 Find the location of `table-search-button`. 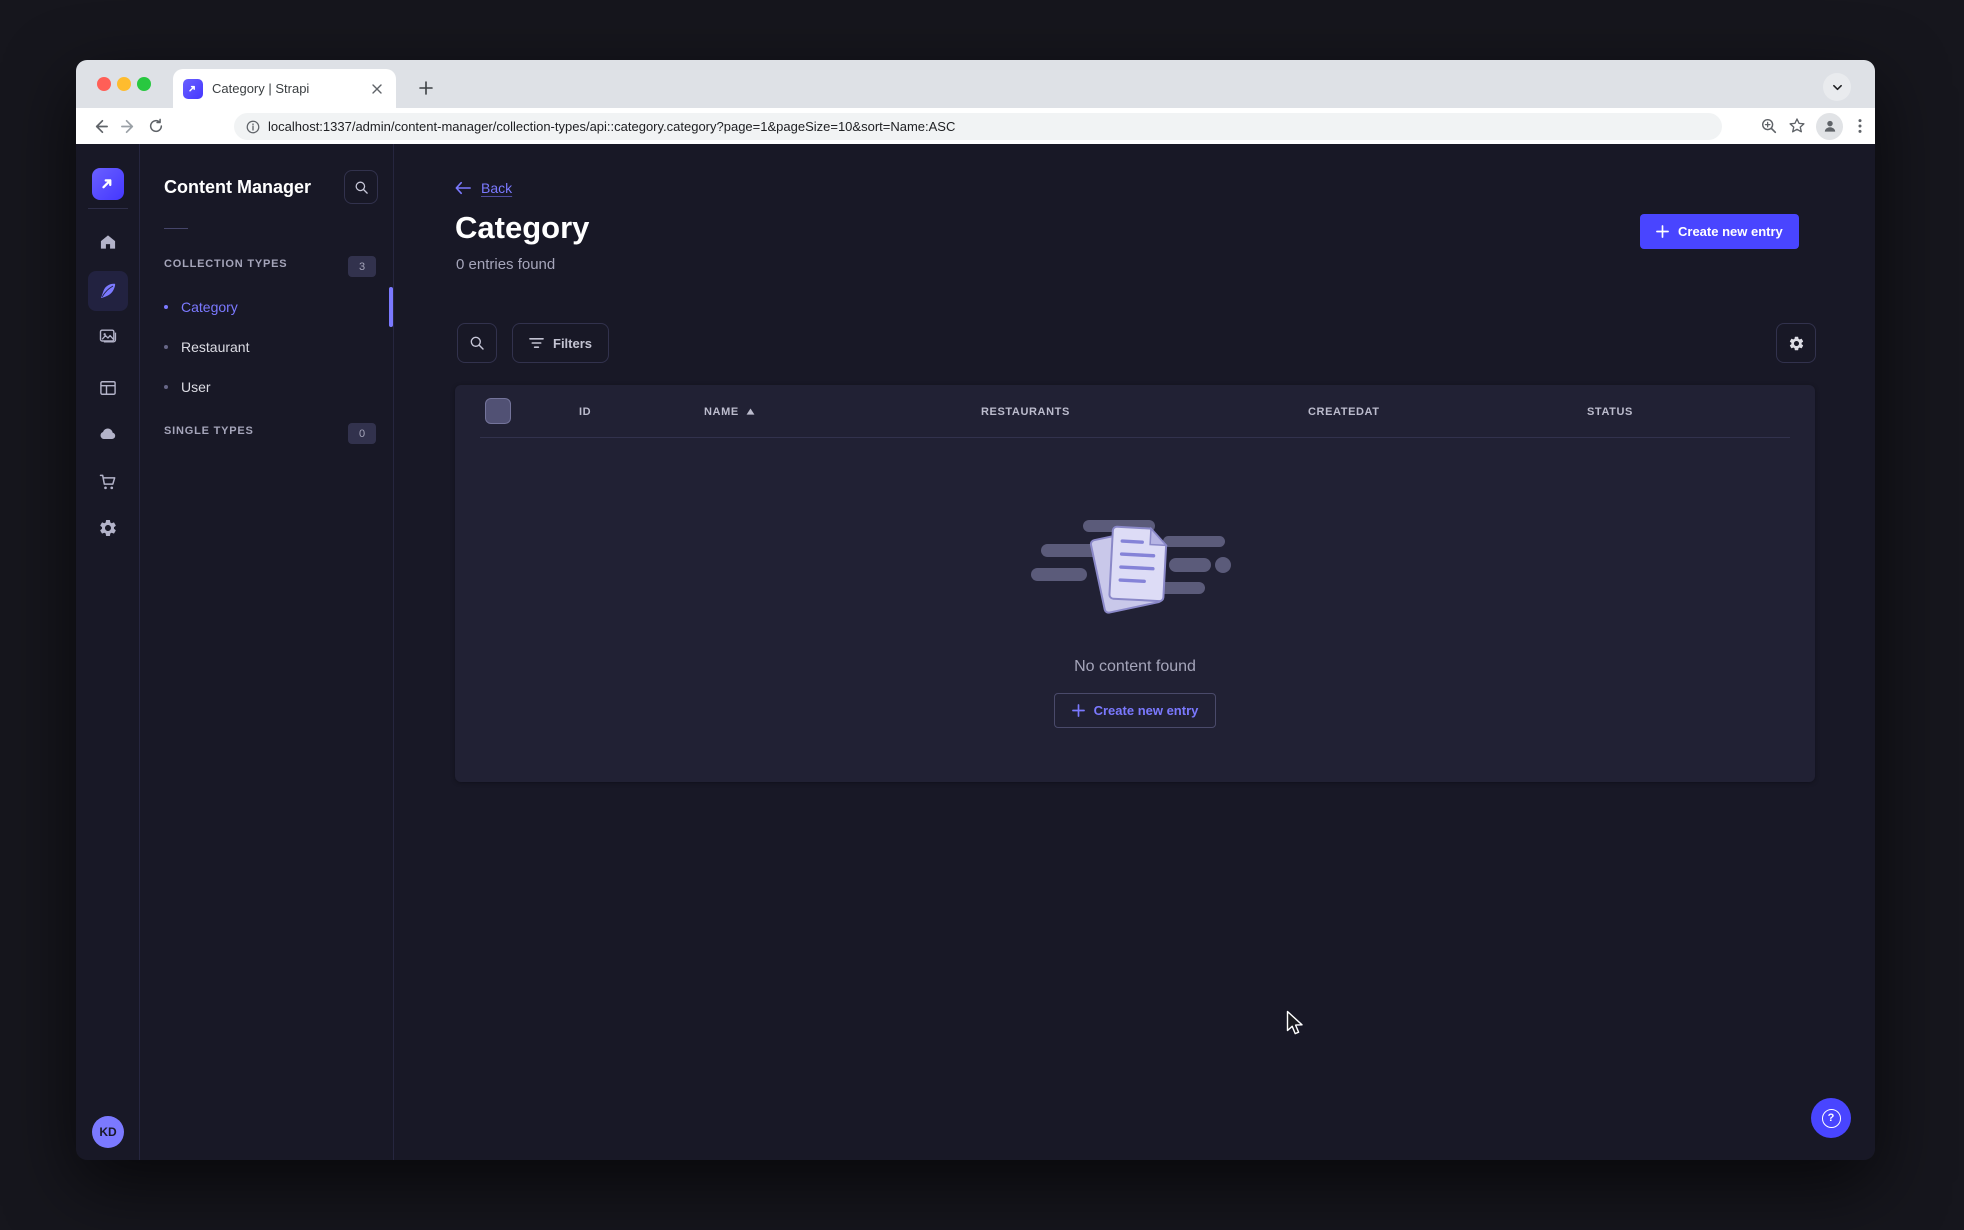

table-search-button is located at coordinates (477, 343).